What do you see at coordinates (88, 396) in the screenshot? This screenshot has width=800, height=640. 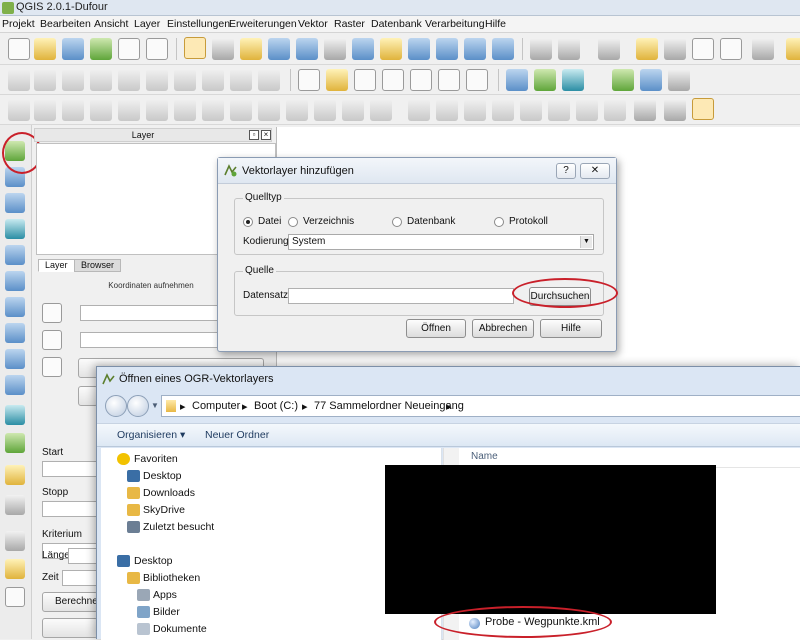 I see `capture-aux-button` at bounding box center [88, 396].